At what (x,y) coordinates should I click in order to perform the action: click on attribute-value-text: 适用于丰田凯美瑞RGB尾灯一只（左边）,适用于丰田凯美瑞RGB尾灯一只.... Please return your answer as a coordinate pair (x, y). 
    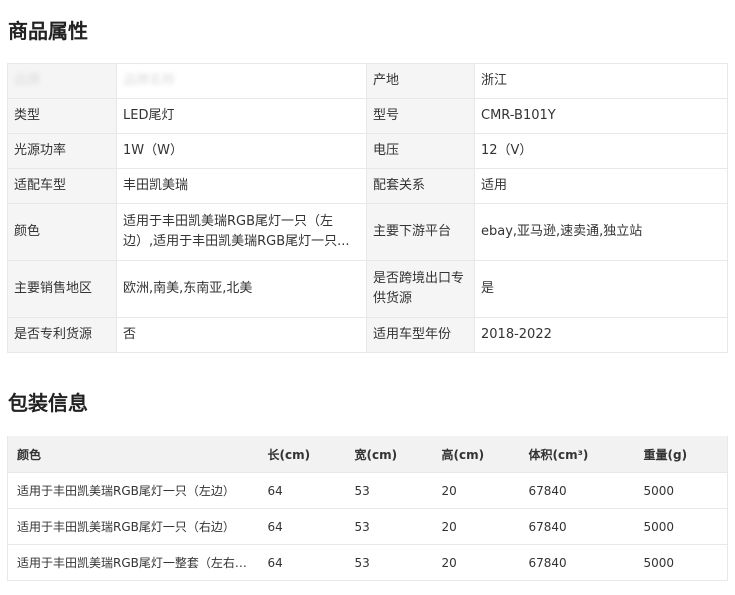
    Looking at the image, I should click on (236, 231).